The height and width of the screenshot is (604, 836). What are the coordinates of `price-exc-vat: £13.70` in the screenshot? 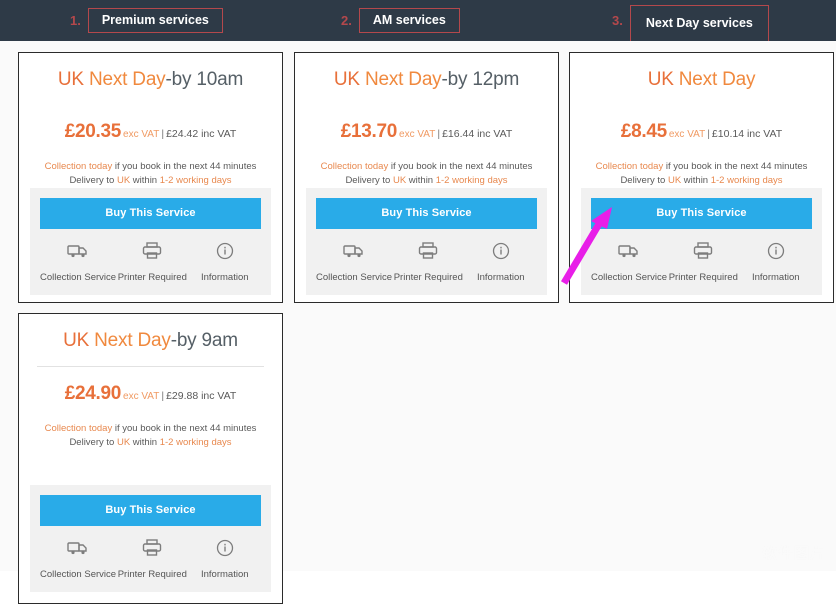 It's located at (369, 131).